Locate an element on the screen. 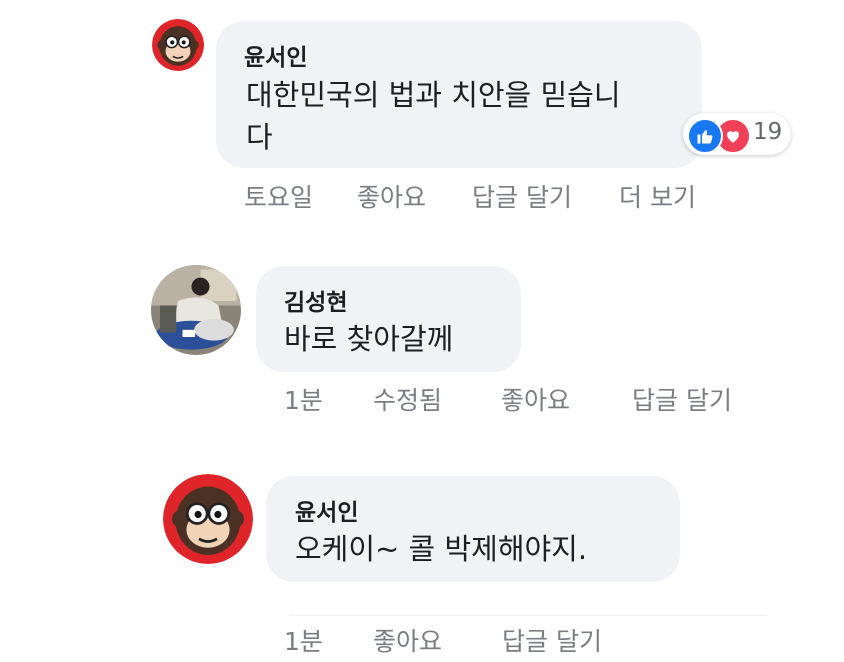 The image size is (844, 662). comment-text-line: 바로 찾아갈께 is located at coordinates (369, 339).